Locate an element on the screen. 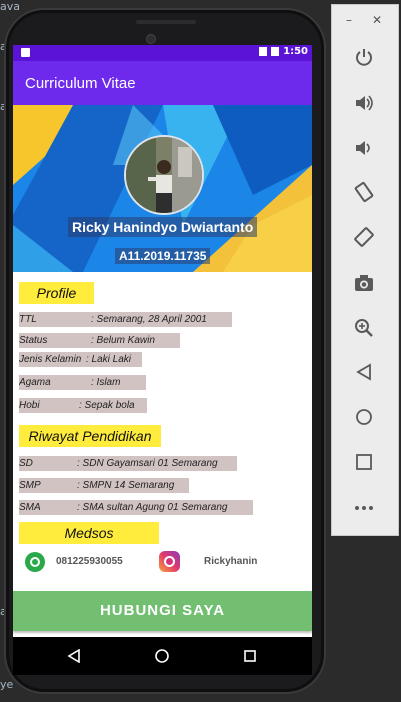  row-label: TTL is located at coordinates (28, 319).